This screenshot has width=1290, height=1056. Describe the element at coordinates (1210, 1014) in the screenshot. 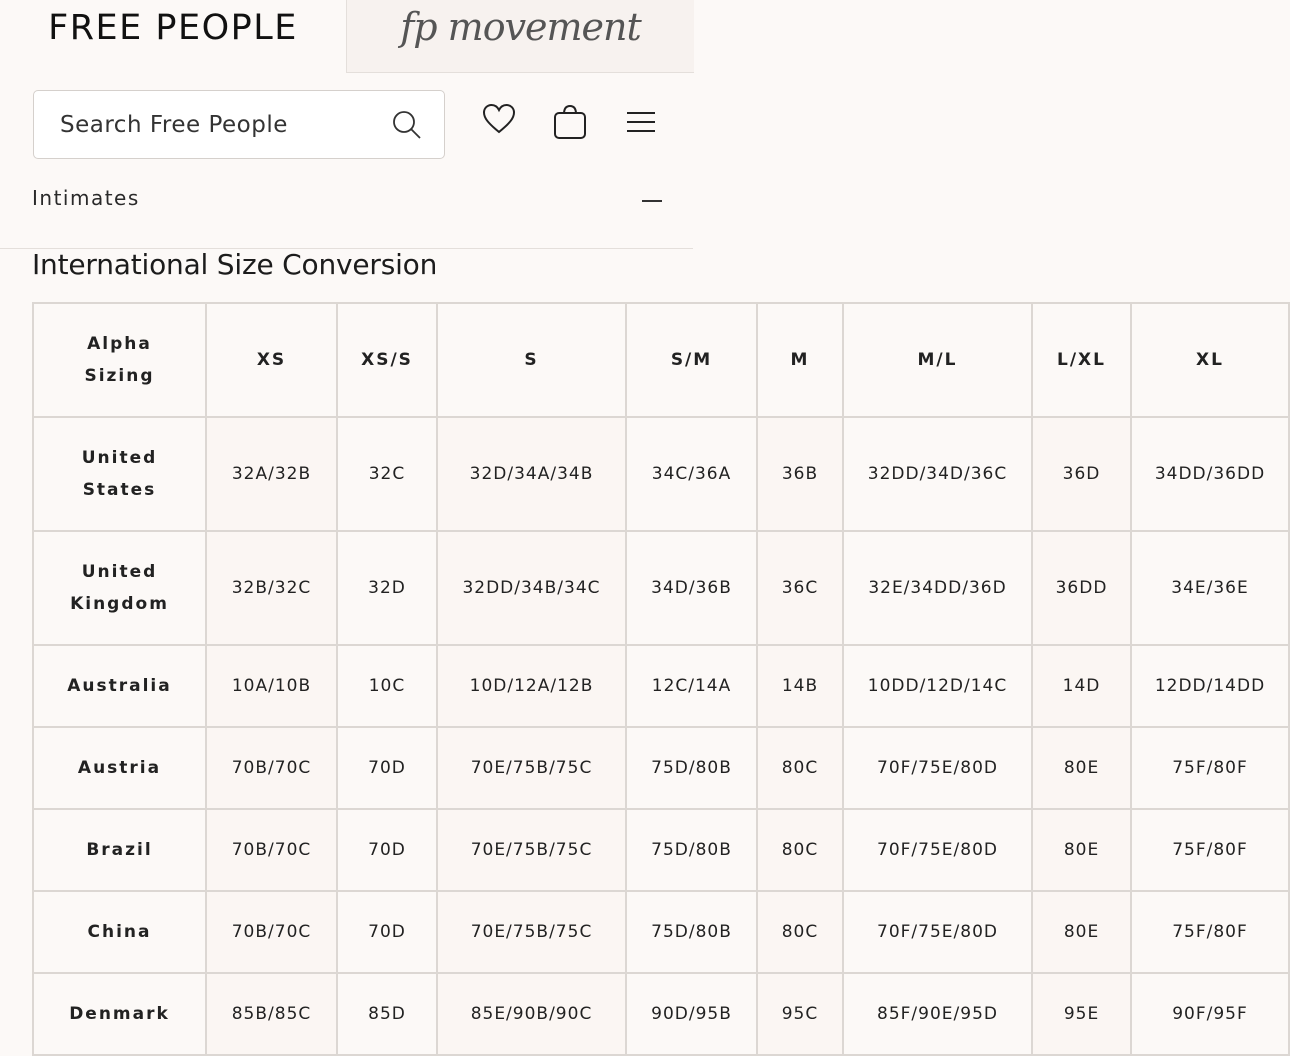

I see `table-cell: 90F/95F` at that location.